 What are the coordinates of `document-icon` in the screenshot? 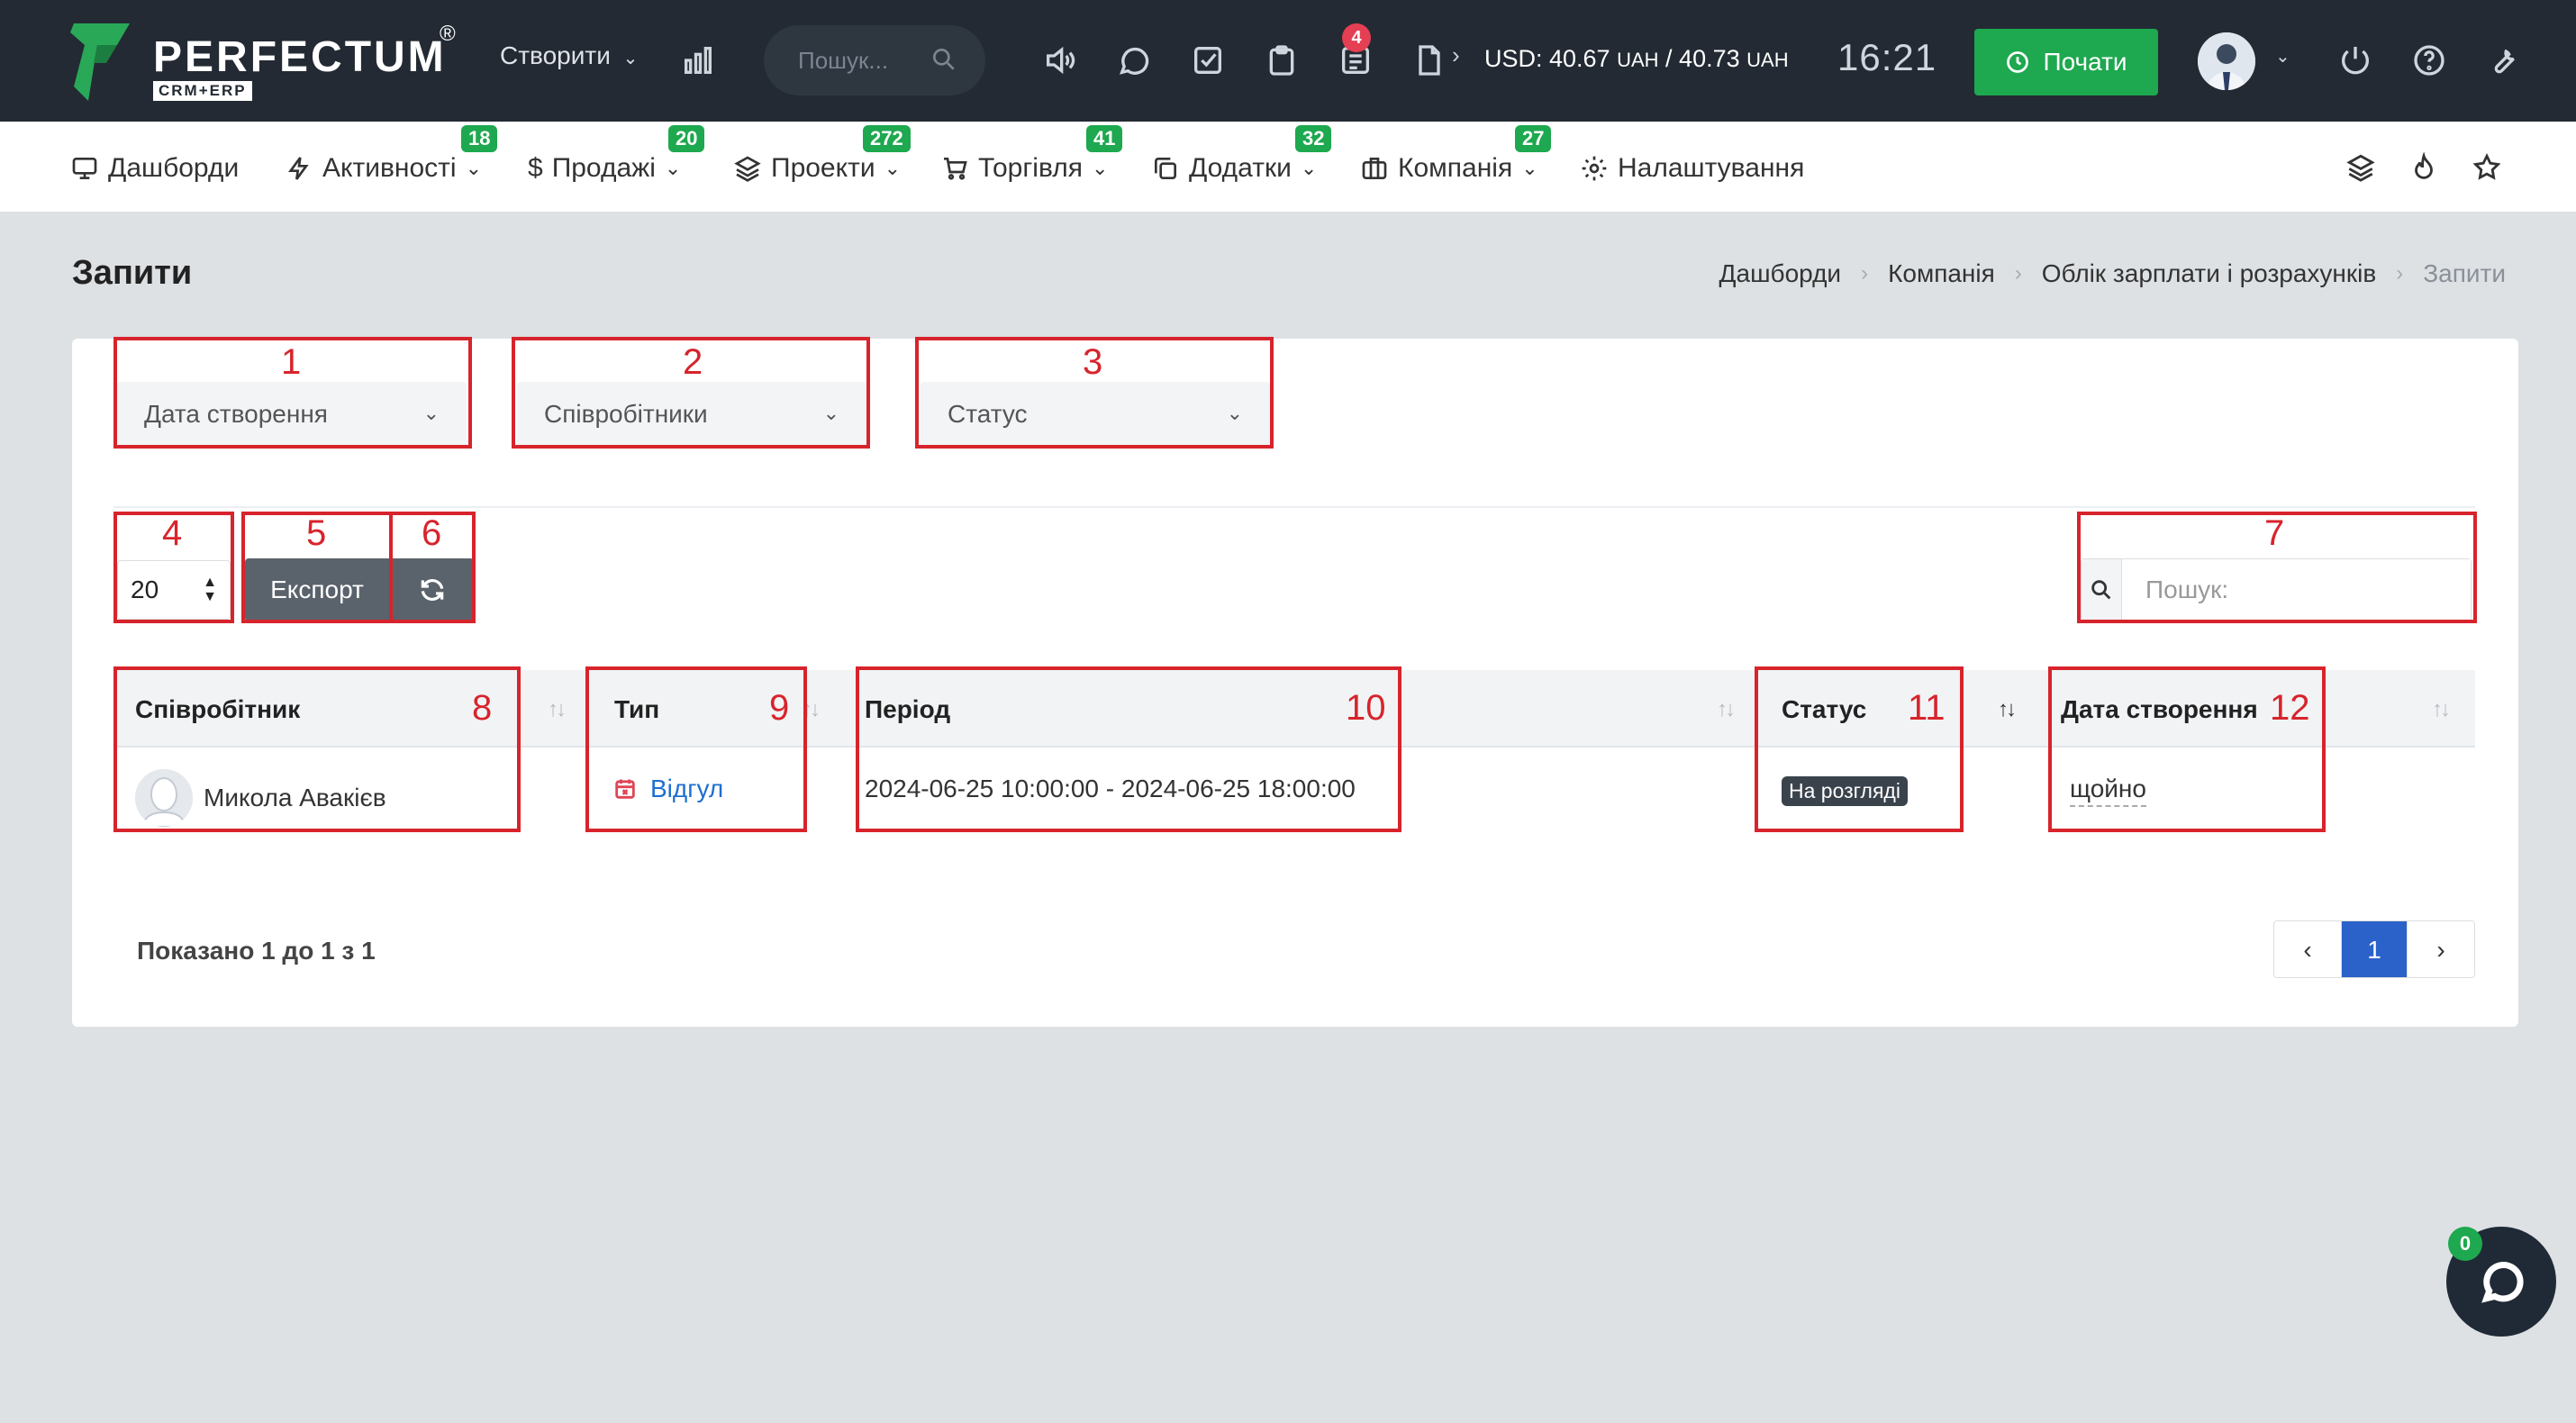 It's located at (1429, 60).